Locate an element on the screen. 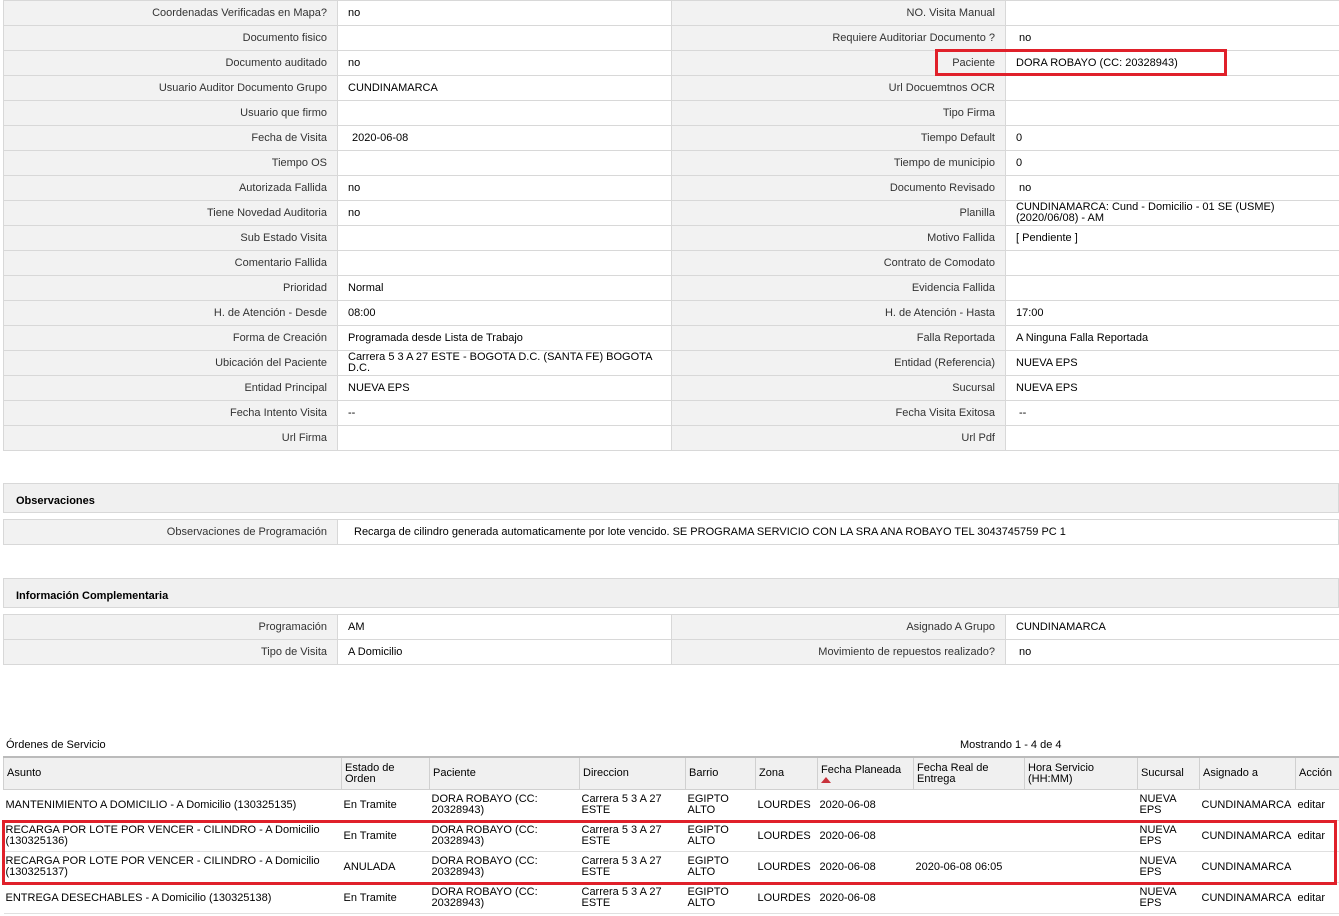  column-header-label: Fecha Real de Entrega is located at coordinates (953, 773).